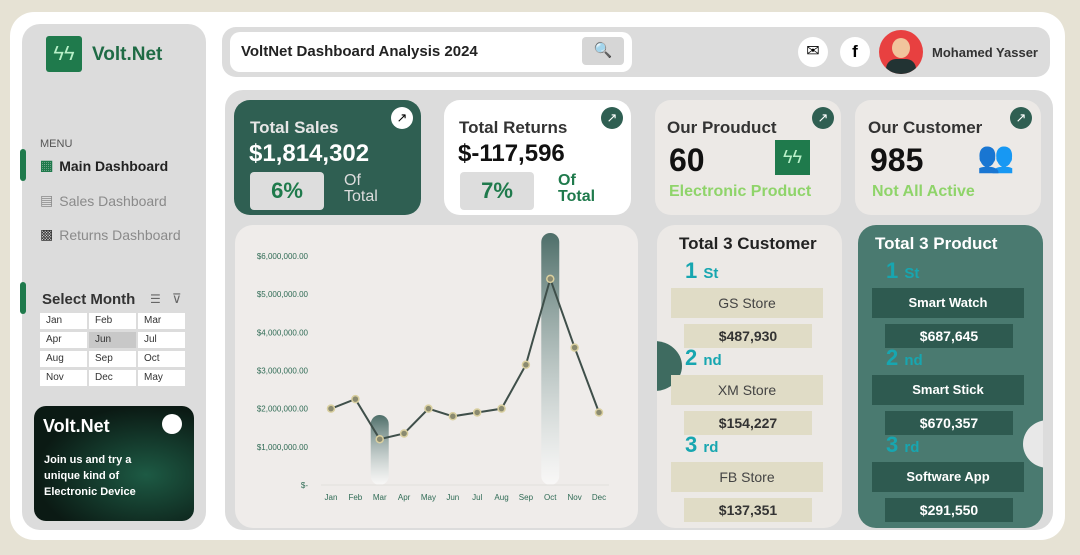  What do you see at coordinates (550, 497) in the screenshot?
I see `x-tick-label: Oct` at bounding box center [550, 497].